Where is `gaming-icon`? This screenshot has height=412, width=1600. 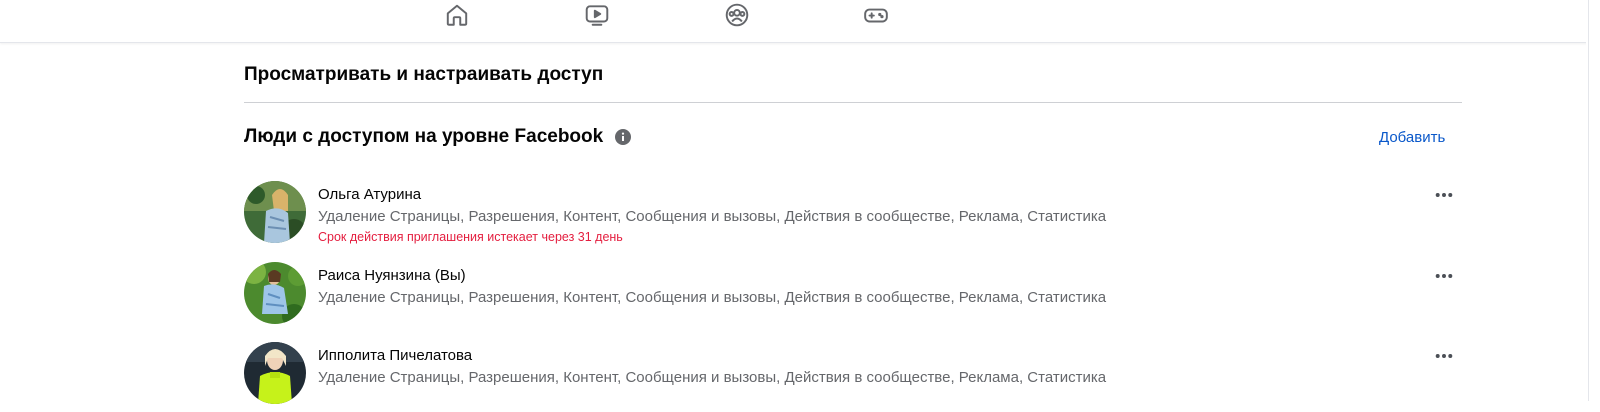
gaming-icon is located at coordinates (876, 15).